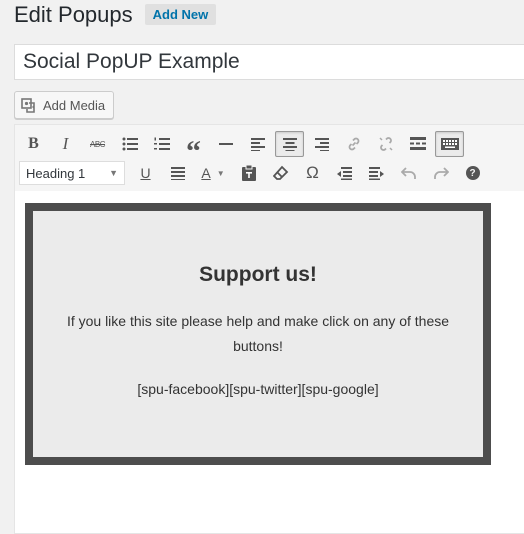 This screenshot has width=524, height=534. I want to click on strikethrough-icon: ABC, so click(97, 144).